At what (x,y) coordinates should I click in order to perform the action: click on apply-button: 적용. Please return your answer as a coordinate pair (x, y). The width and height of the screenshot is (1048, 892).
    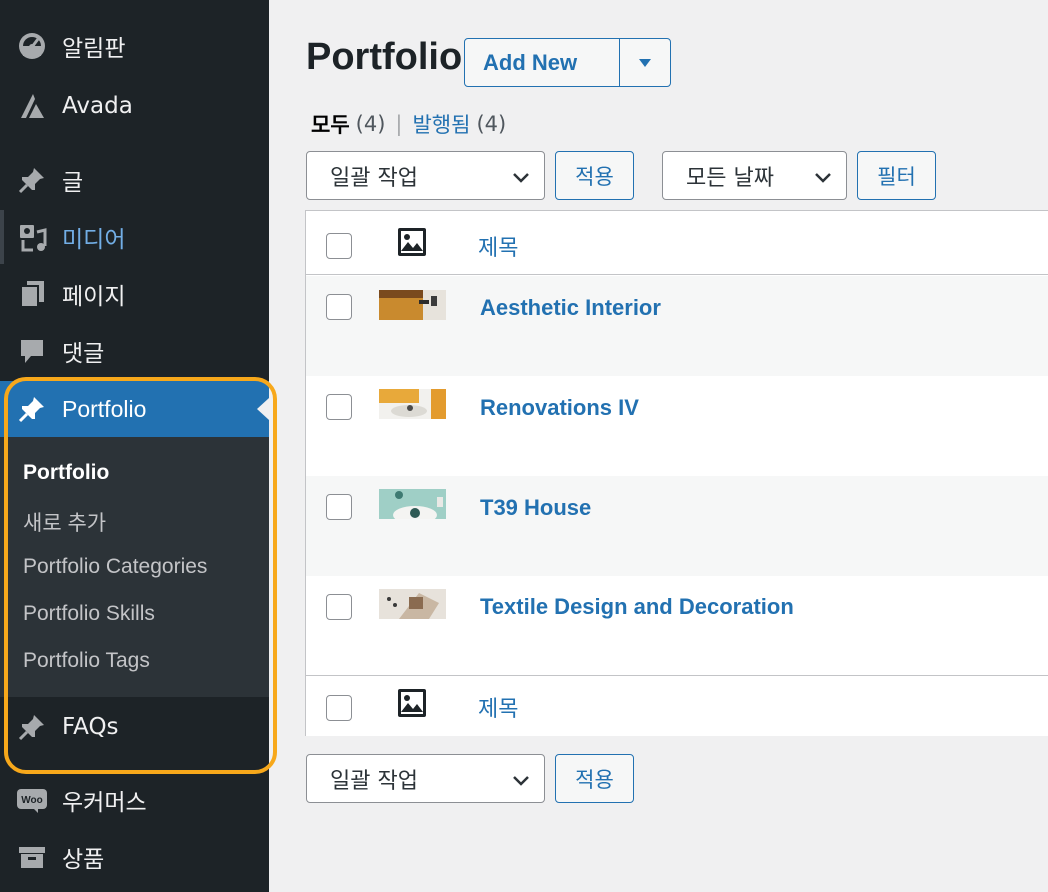
    Looking at the image, I should click on (594, 175).